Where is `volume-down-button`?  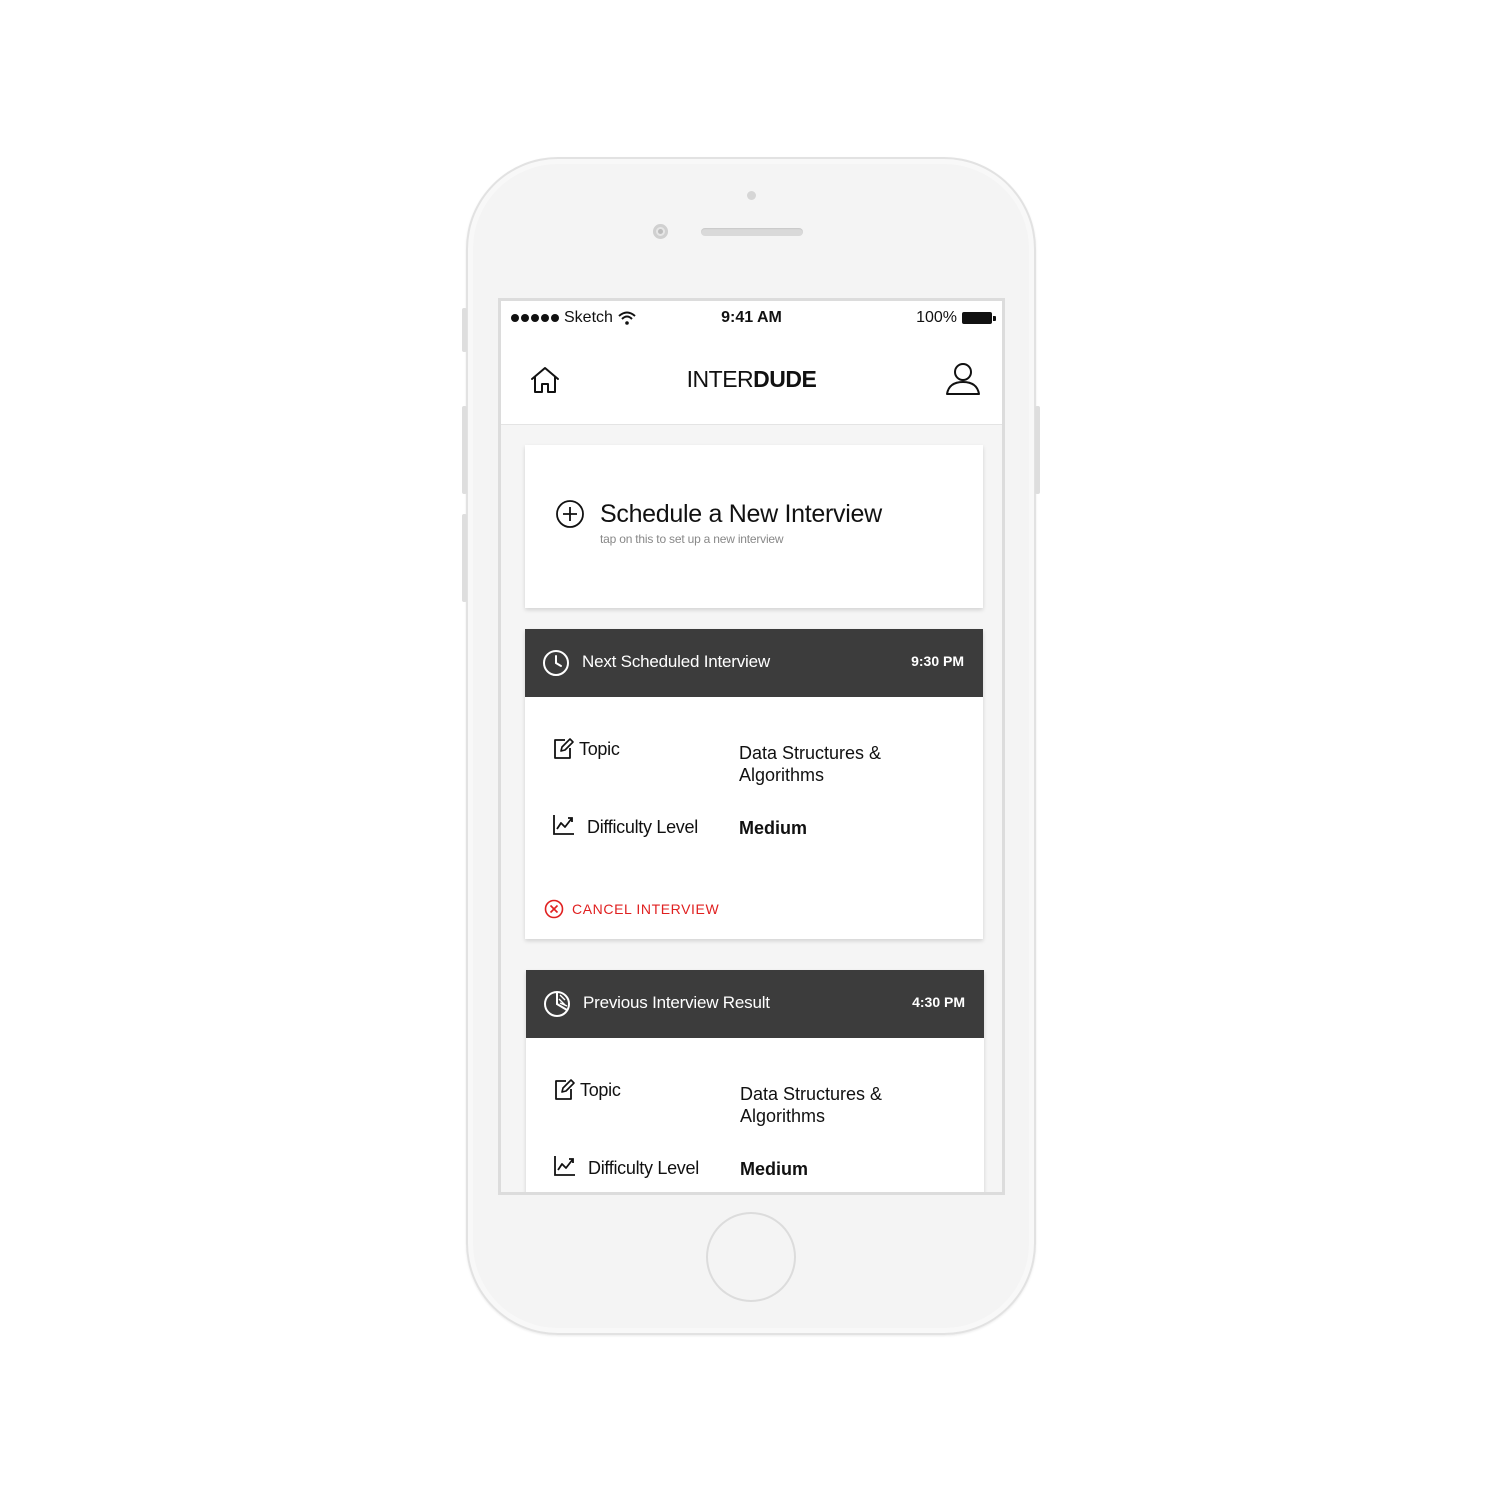
volume-down-button is located at coordinates (464, 558).